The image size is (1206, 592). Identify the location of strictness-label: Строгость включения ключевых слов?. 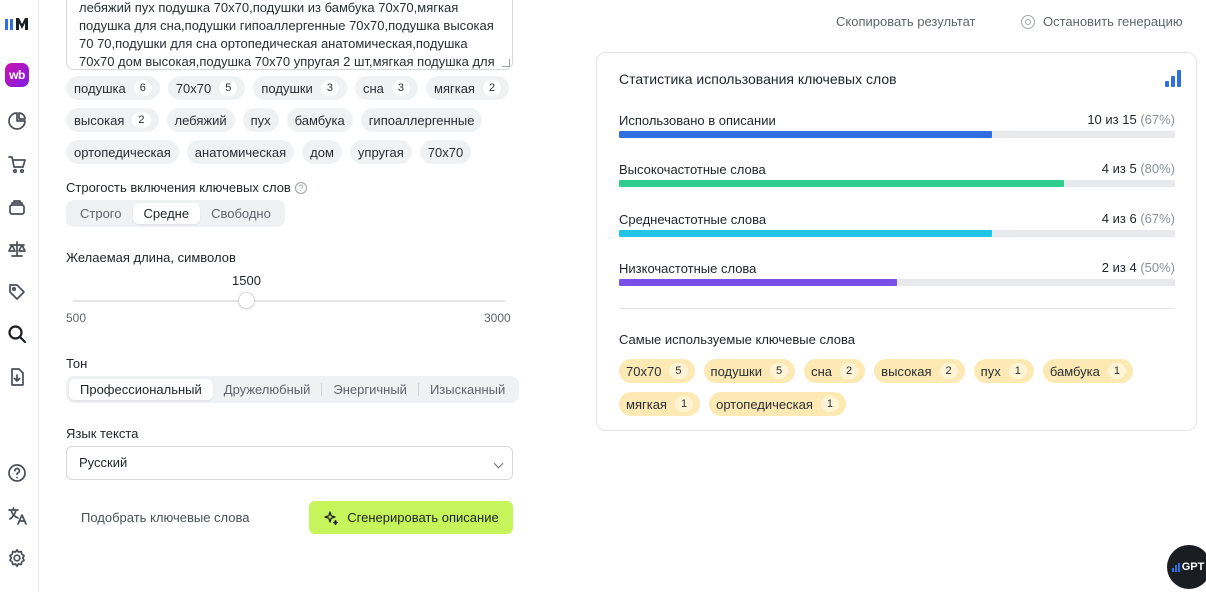
(186, 187).